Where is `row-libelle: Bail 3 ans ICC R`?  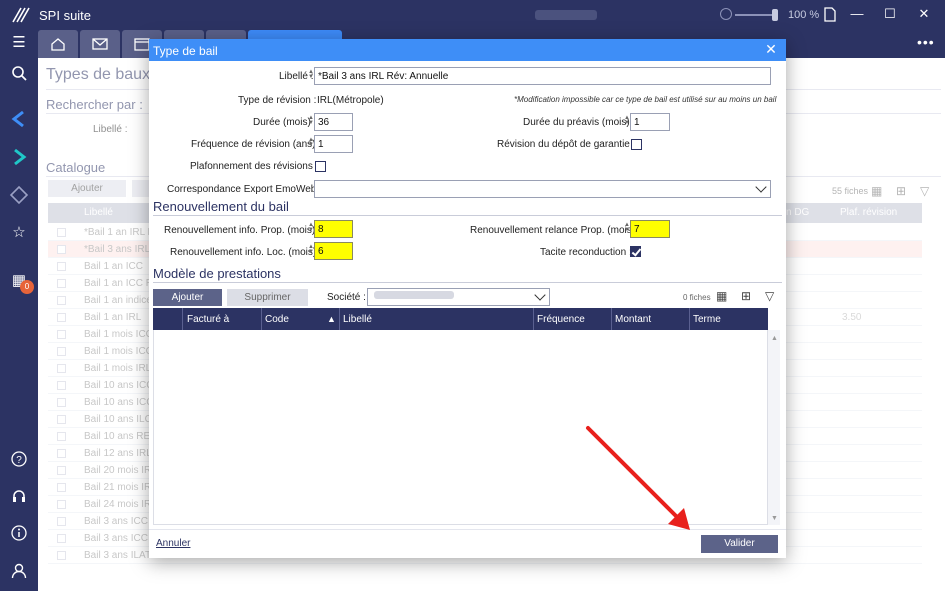 row-libelle: Bail 3 ans ICC R is located at coordinates (121, 538).